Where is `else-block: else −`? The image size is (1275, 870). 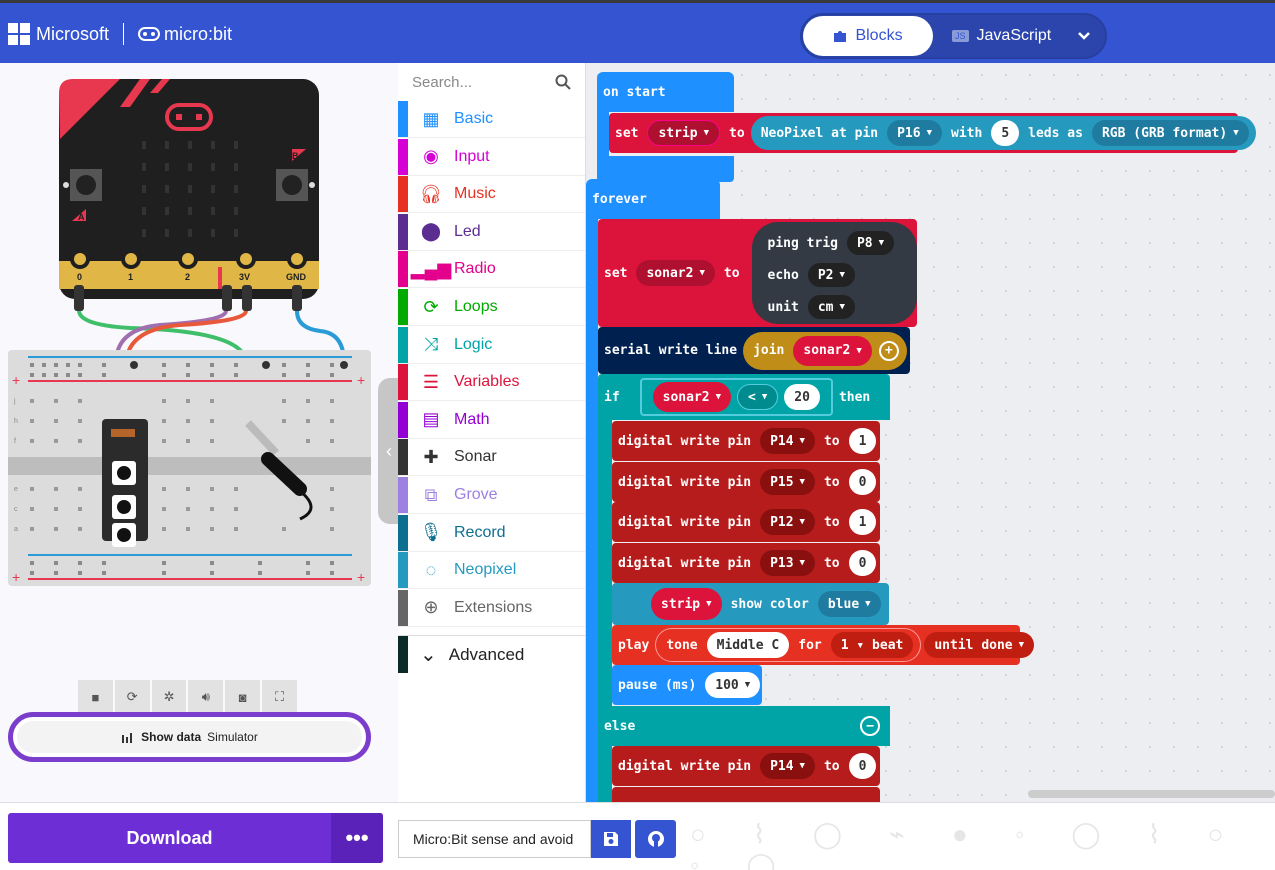
else-block: else − is located at coordinates (744, 726).